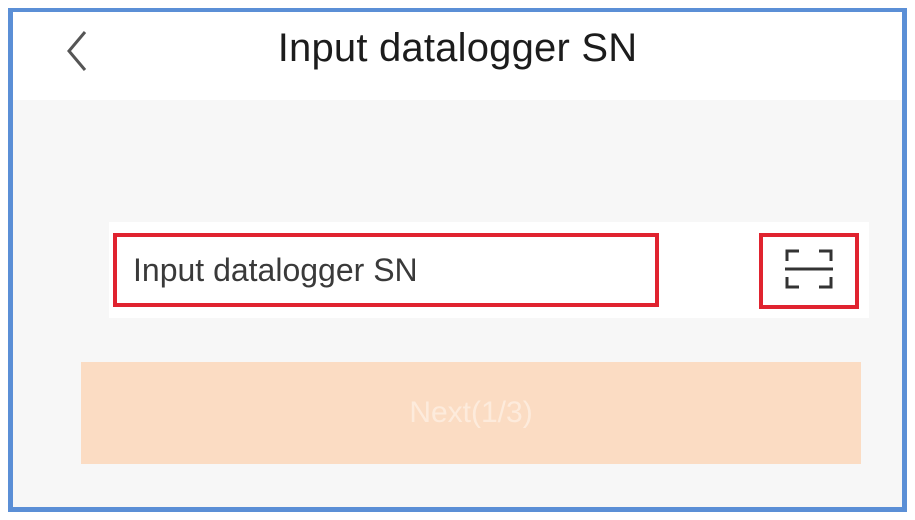  Describe the element at coordinates (457, 48) in the screenshot. I see `page-title: Input datalogger SN` at that location.